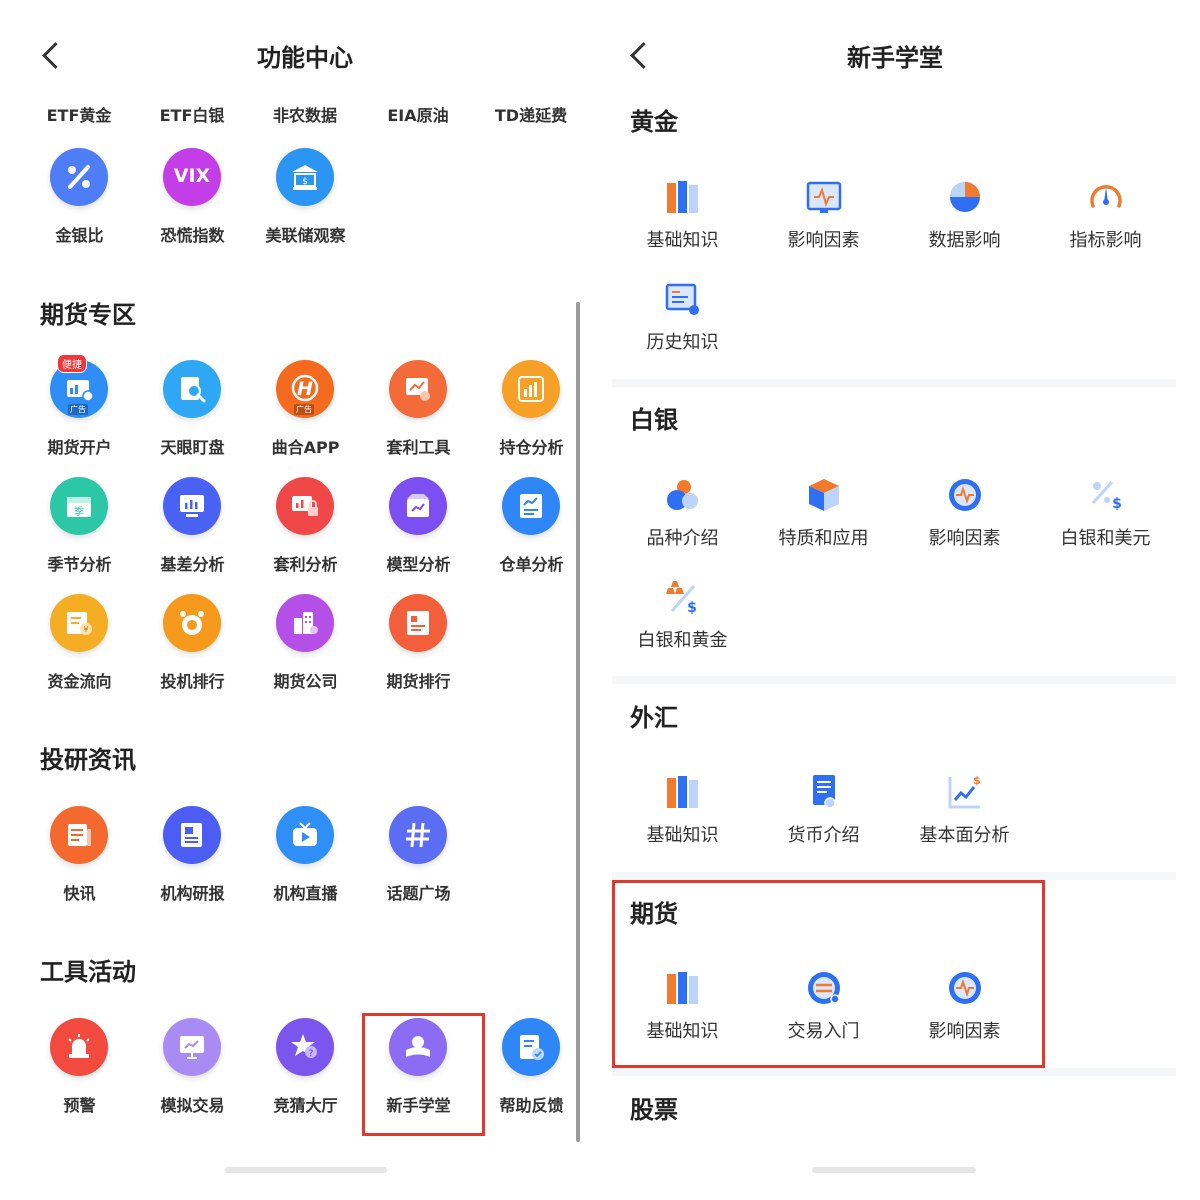  Describe the element at coordinates (1105, 223) in the screenshot. I see `lesson-gold-indicator-impact: 指标影响` at that location.